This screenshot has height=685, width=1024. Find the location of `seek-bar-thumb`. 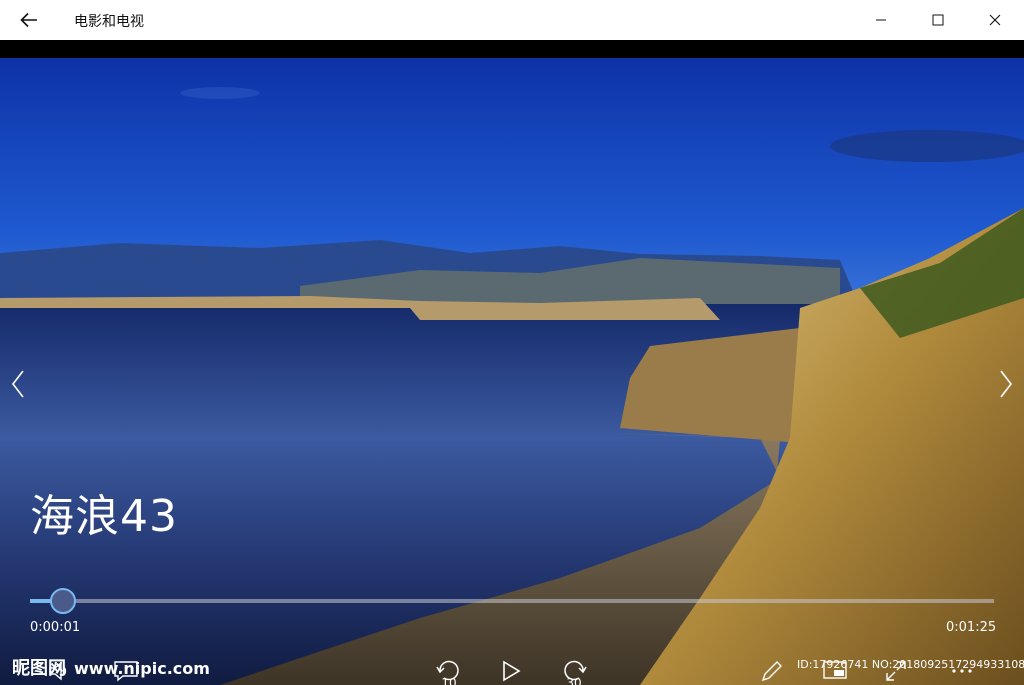

seek-bar-thumb is located at coordinates (62, 601).